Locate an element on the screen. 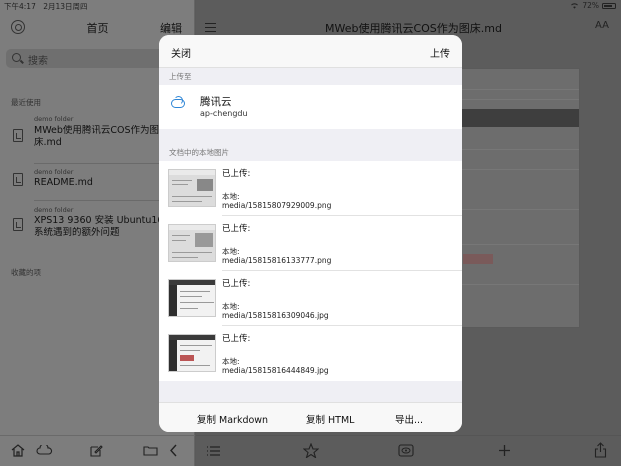 This screenshot has width=621, height=466. list-icon is located at coordinates (213, 451).